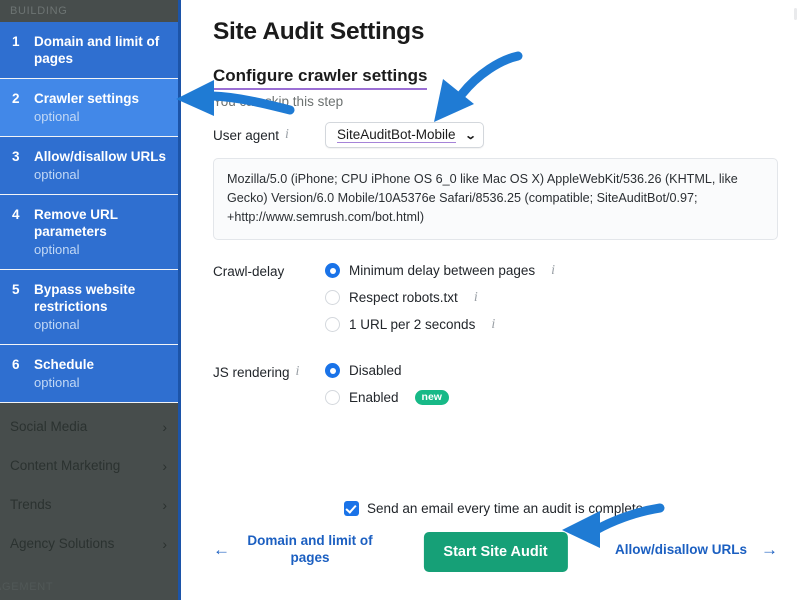 This screenshot has height=600, width=800. I want to click on sidebar-link-label: Content Marketing, so click(65, 465).